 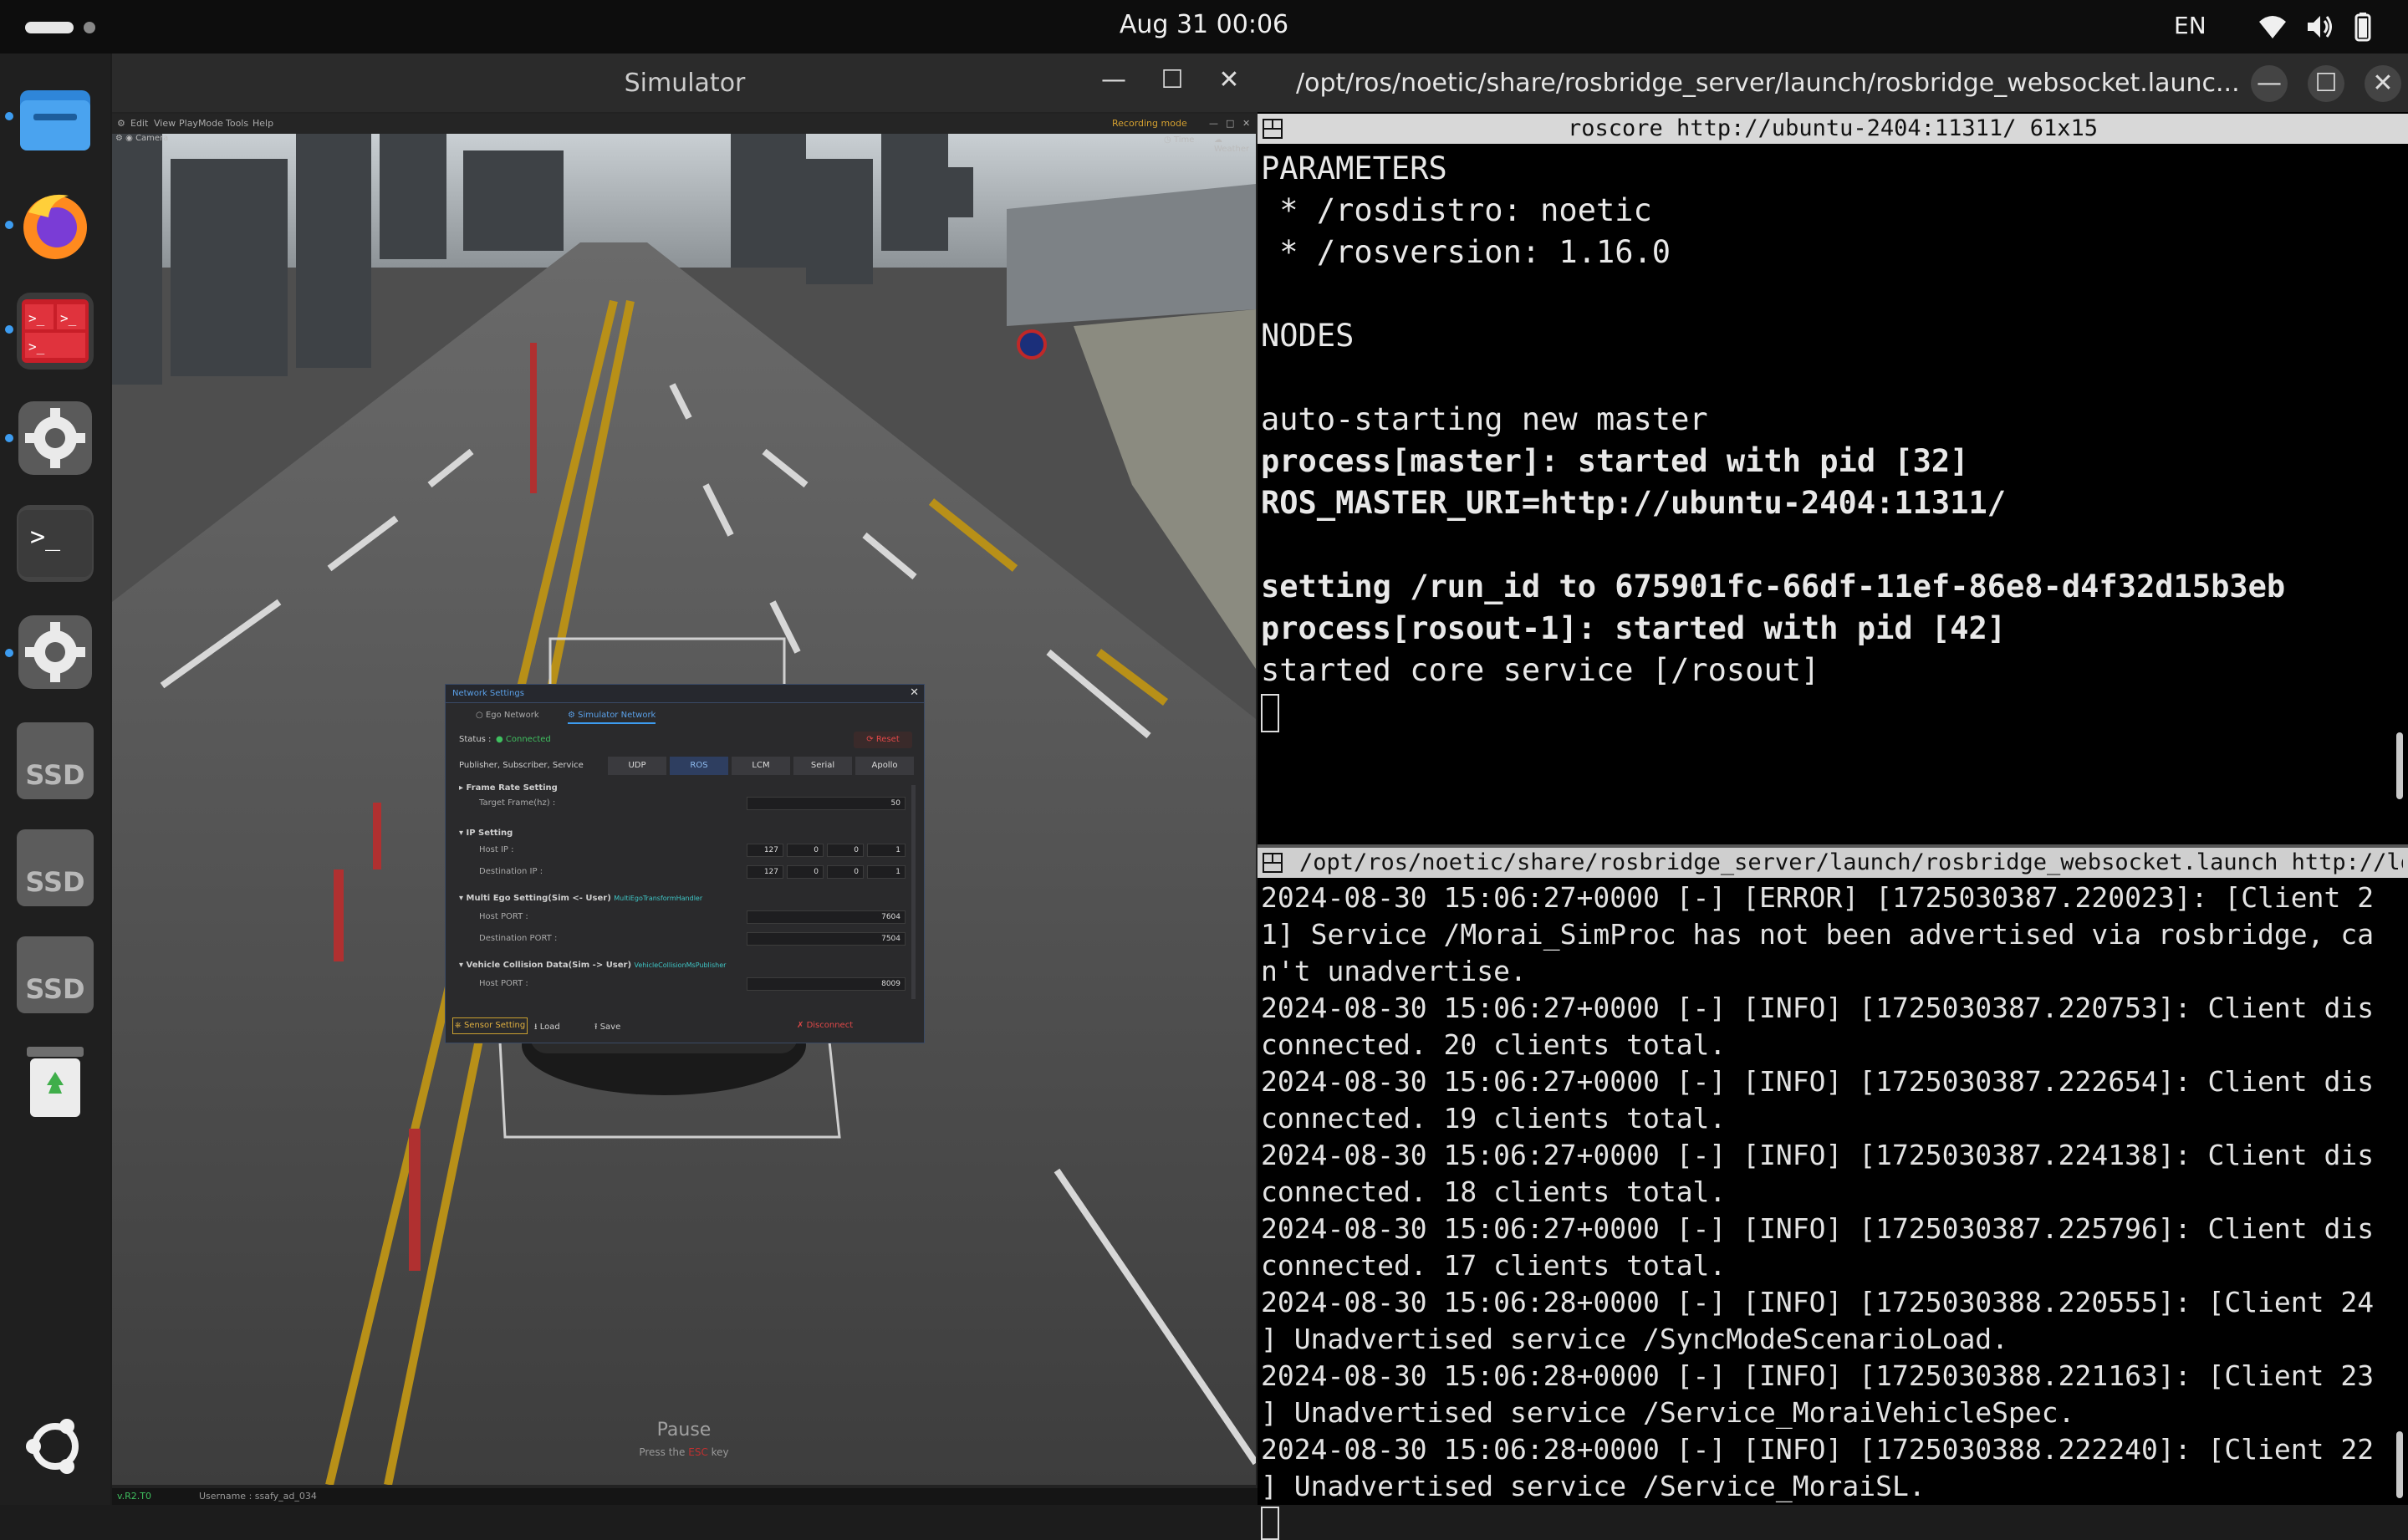 I want to click on pane-title: roscore http://ubuntu-2404:11311/ 61x15, so click(x=1833, y=128).